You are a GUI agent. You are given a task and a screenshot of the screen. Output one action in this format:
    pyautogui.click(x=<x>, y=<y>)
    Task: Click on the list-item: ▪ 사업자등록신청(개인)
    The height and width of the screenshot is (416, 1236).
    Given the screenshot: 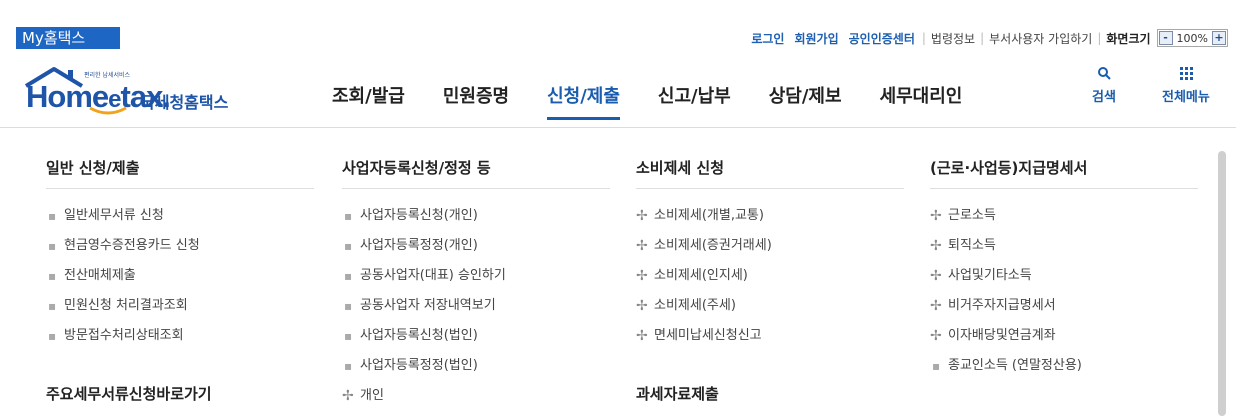 What is the action you would take?
    pyautogui.click(x=476, y=222)
    